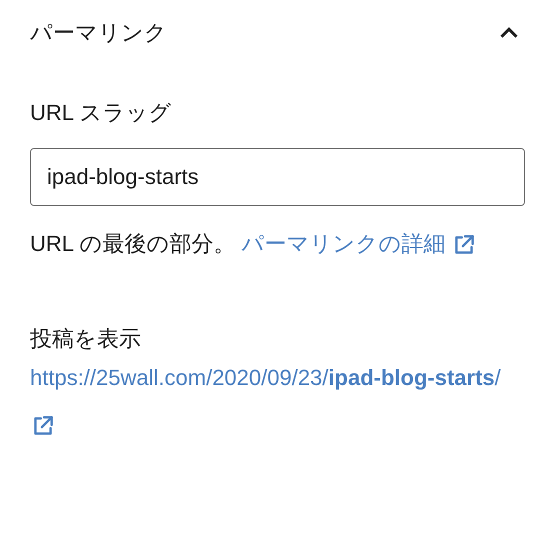  Describe the element at coordinates (265, 377) in the screenshot. I see `post-url-link: https://25wall.com/2020/09/23/ipad-blog-starts/` at that location.